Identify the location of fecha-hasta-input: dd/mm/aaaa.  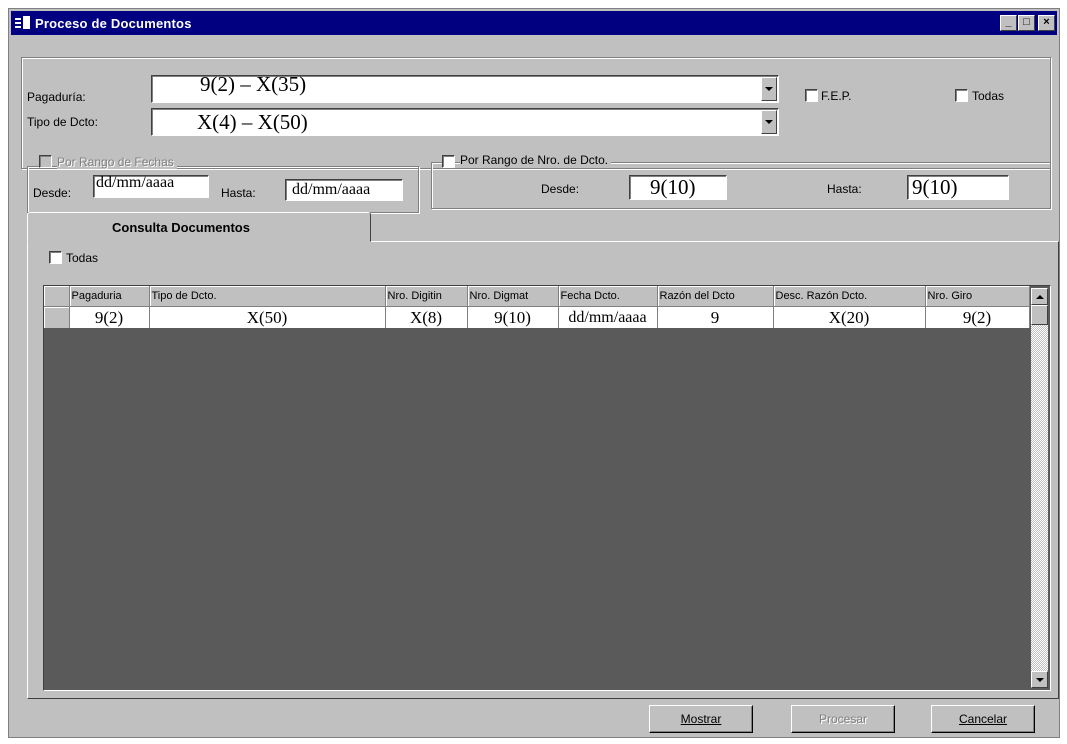
(344, 190).